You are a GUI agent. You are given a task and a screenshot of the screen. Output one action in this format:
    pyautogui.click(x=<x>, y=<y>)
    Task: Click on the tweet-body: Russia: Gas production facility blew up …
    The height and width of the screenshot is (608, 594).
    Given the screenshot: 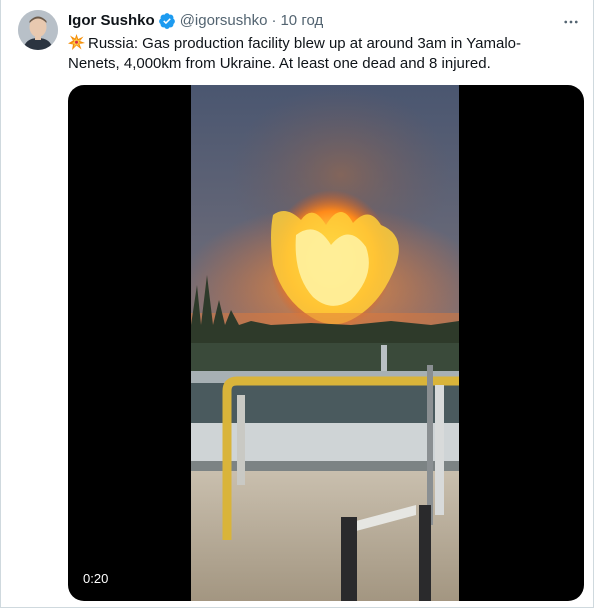 What is the action you would take?
    pyautogui.click(x=295, y=53)
    